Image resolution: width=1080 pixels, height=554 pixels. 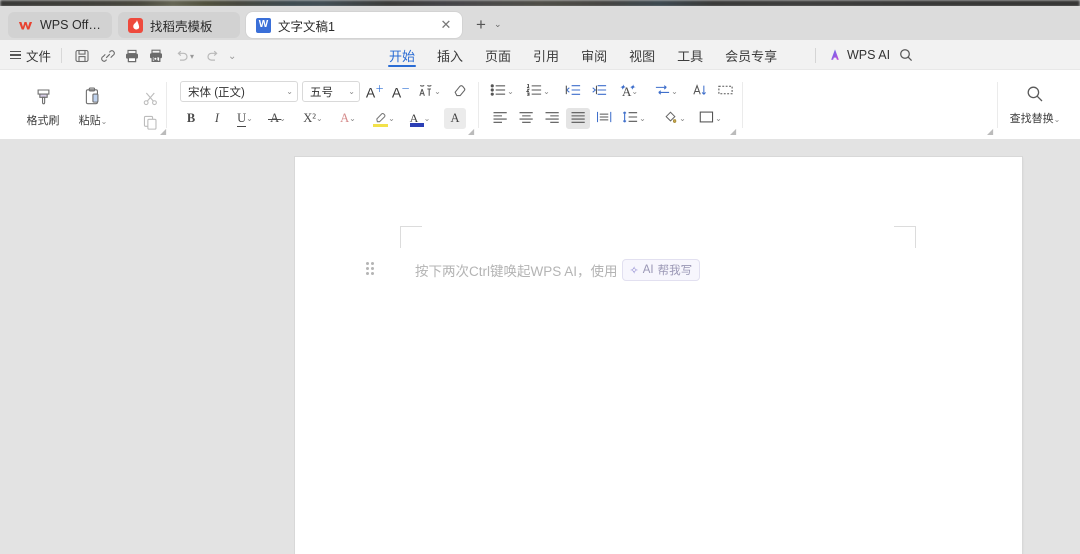 I want to click on tab-start: 开始, so click(x=402, y=55).